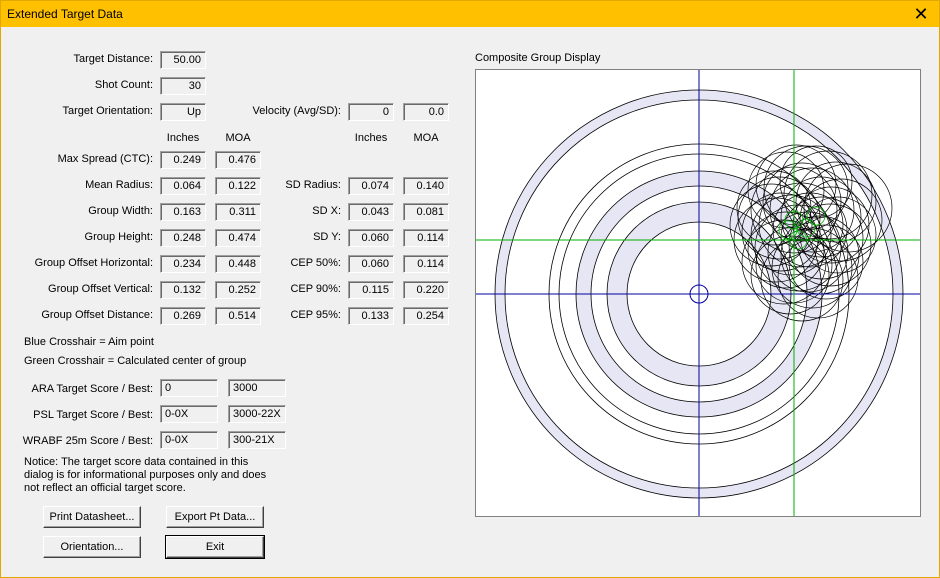  I want to click on group-height-moa: 0.474, so click(238, 238).